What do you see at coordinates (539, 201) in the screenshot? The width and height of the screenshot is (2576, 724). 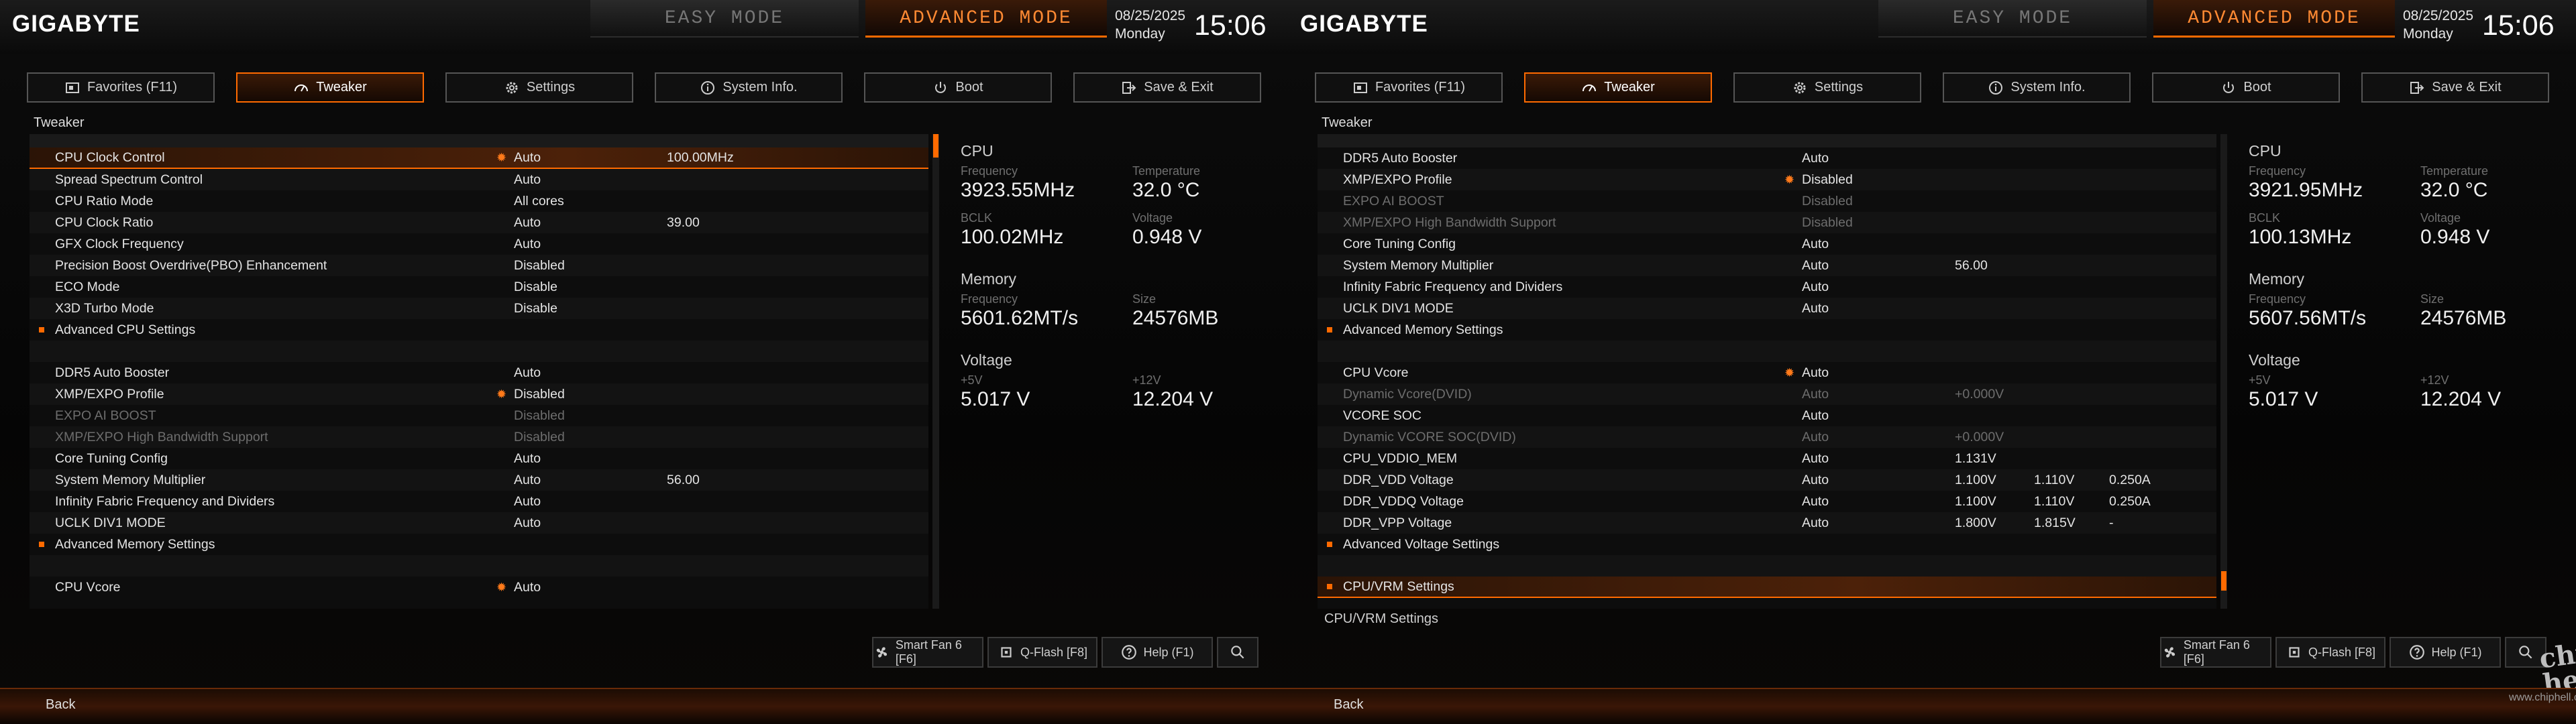 I see `setting-value: All cores` at bounding box center [539, 201].